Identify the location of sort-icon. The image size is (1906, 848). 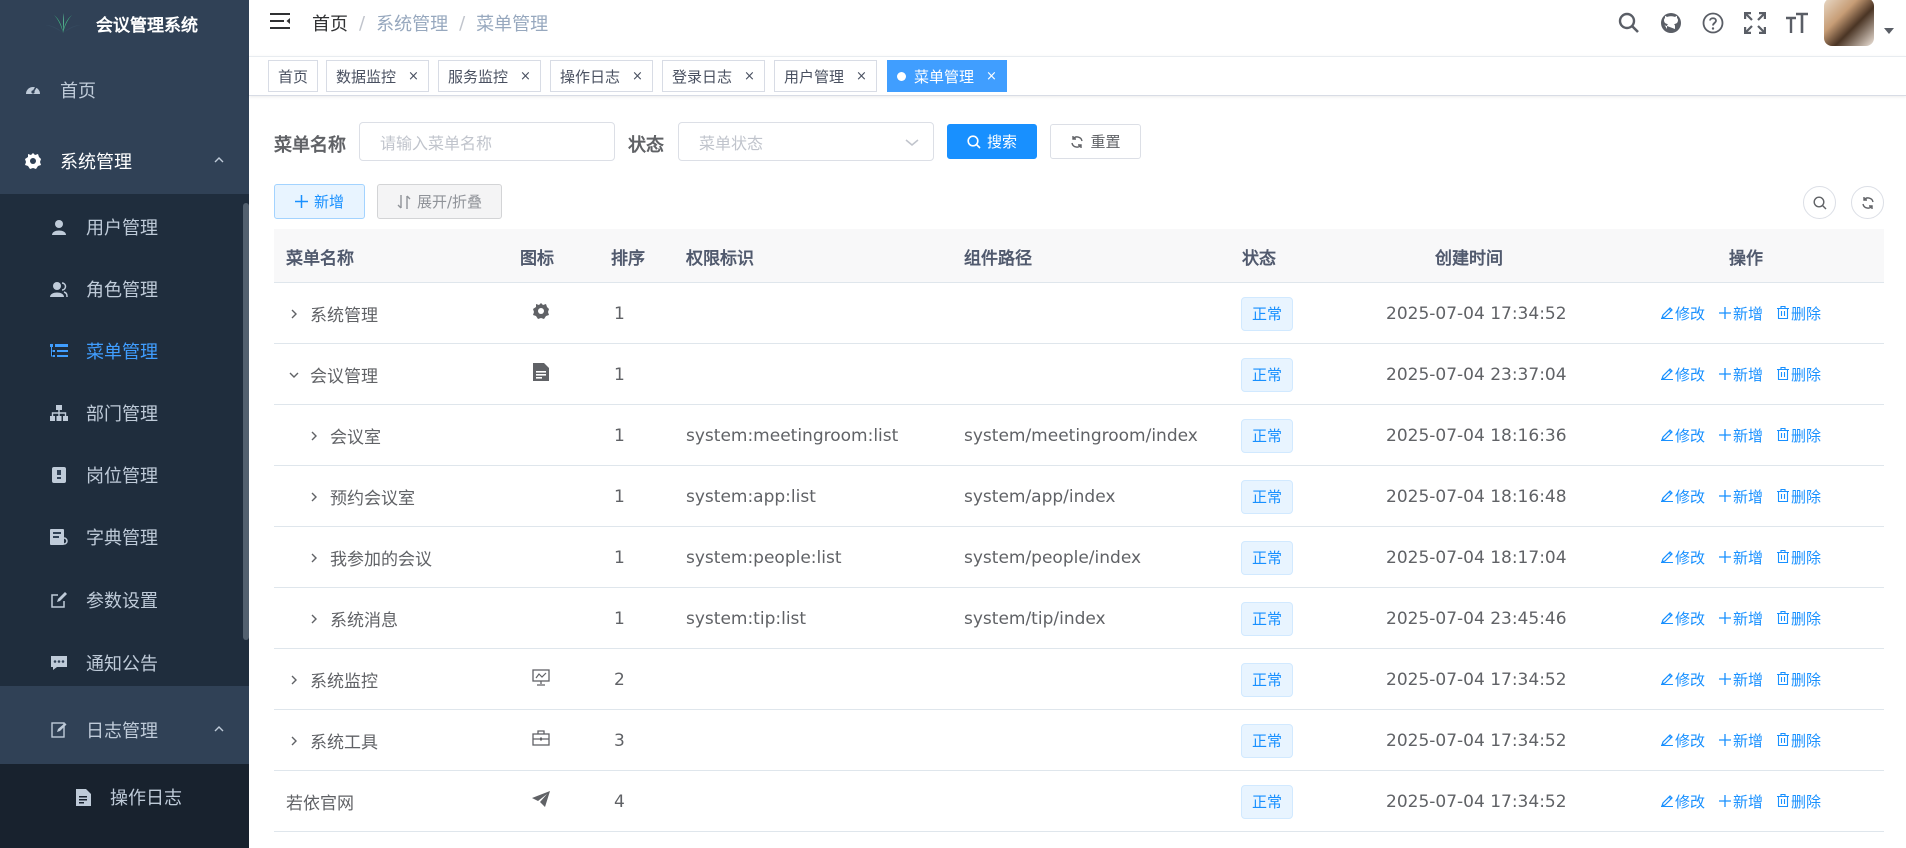
(404, 201).